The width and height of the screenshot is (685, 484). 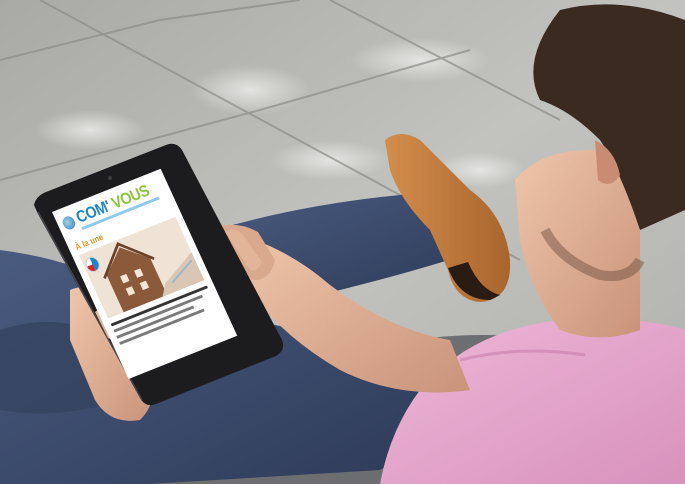 What do you see at coordinates (69, 223) in the screenshot?
I see `magazine-logo-icon` at bounding box center [69, 223].